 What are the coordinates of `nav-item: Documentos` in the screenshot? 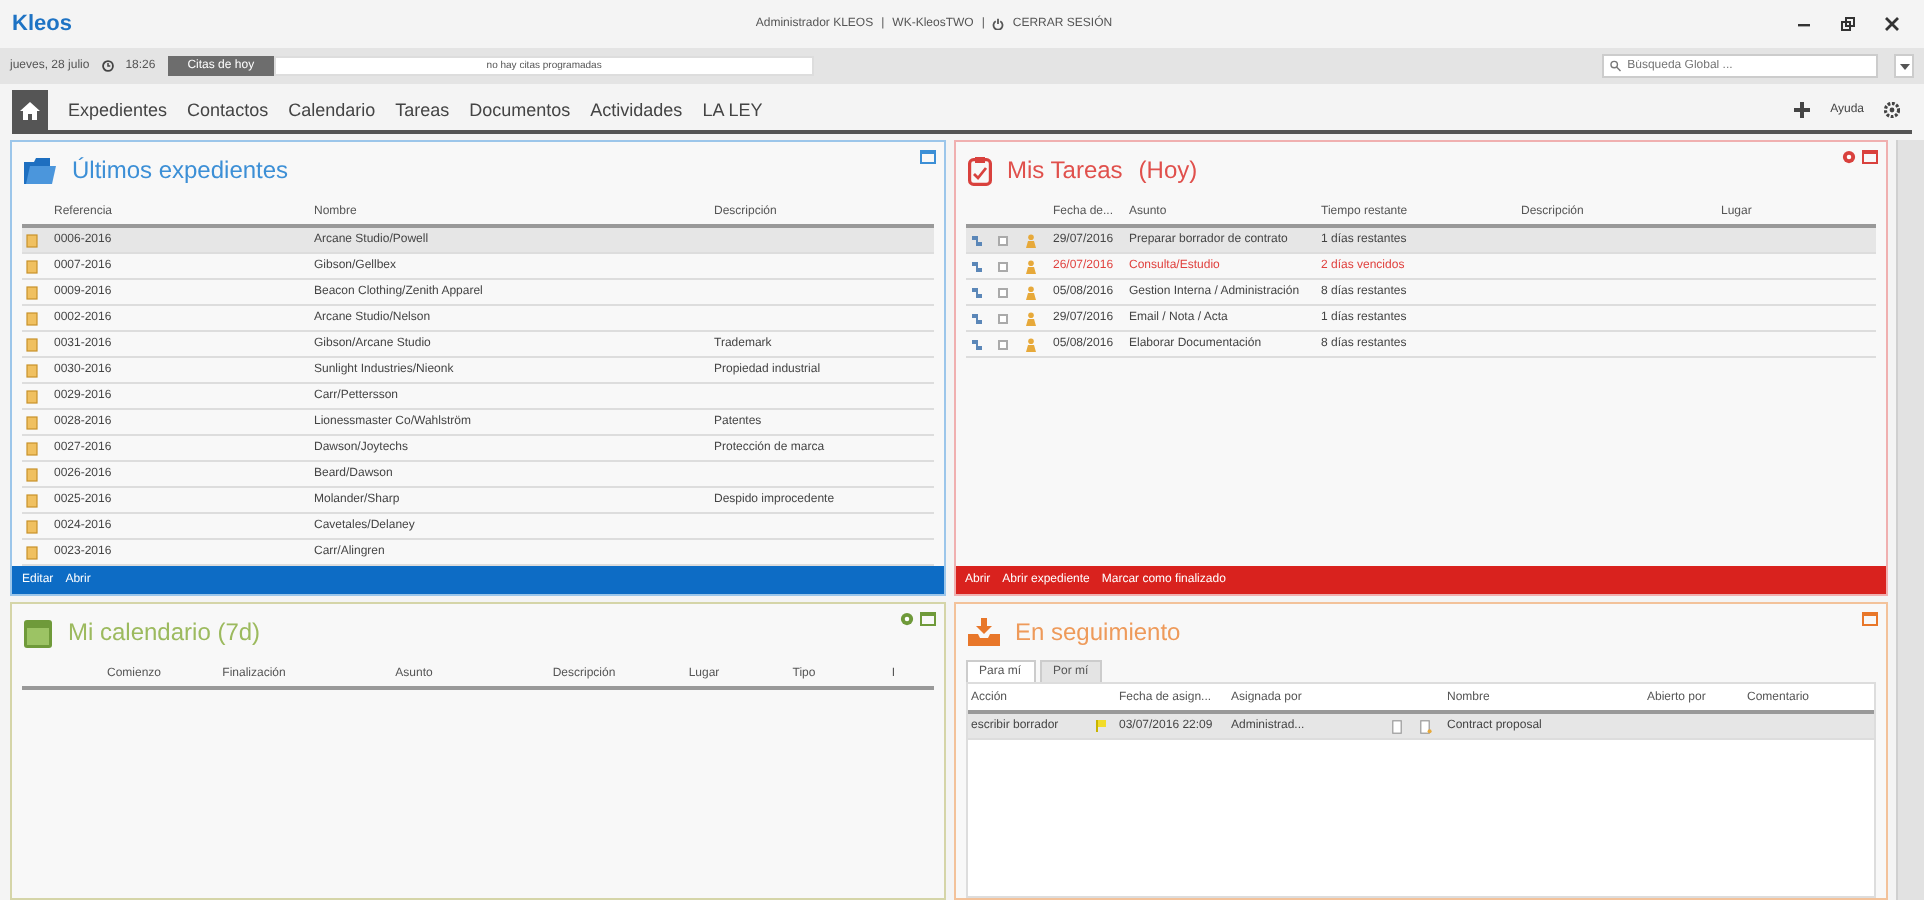 It's located at (520, 110).